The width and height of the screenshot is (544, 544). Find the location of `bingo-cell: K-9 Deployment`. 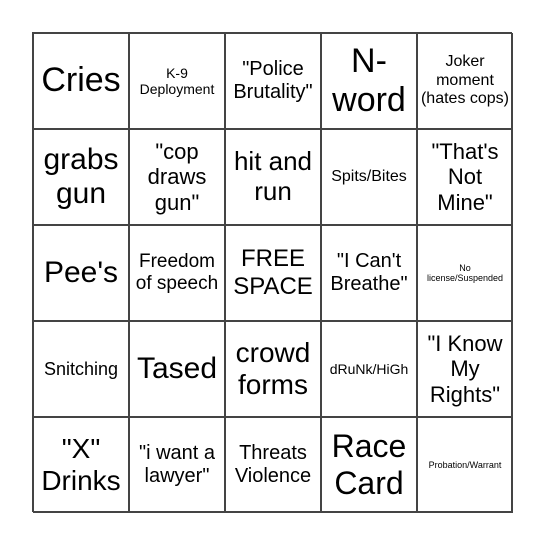

bingo-cell: K-9 Deployment is located at coordinates (177, 81).